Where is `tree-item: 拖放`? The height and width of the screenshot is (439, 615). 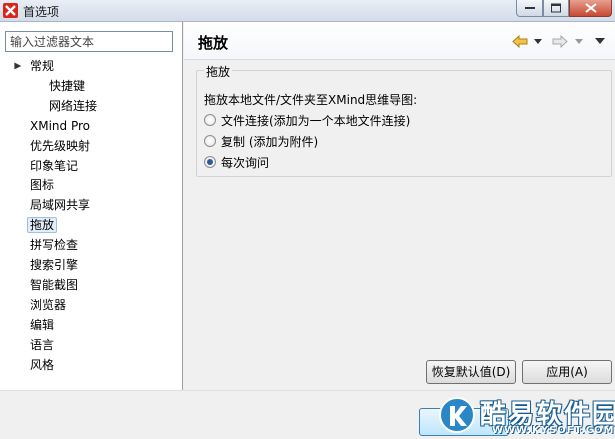
tree-item: 拖放 is located at coordinates (42, 225).